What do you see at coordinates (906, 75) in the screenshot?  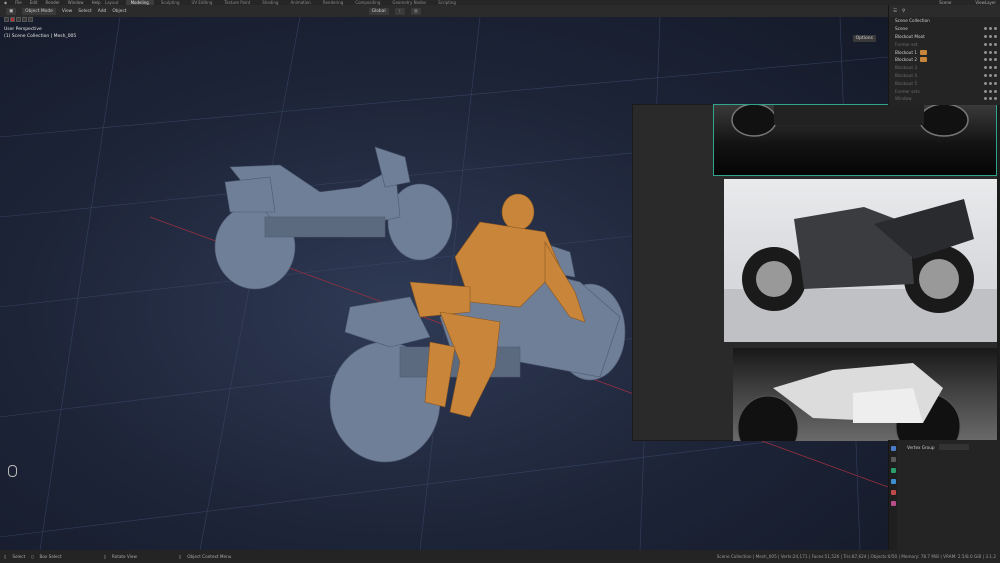 I see `outliner-row-label: Blockout 4` at bounding box center [906, 75].